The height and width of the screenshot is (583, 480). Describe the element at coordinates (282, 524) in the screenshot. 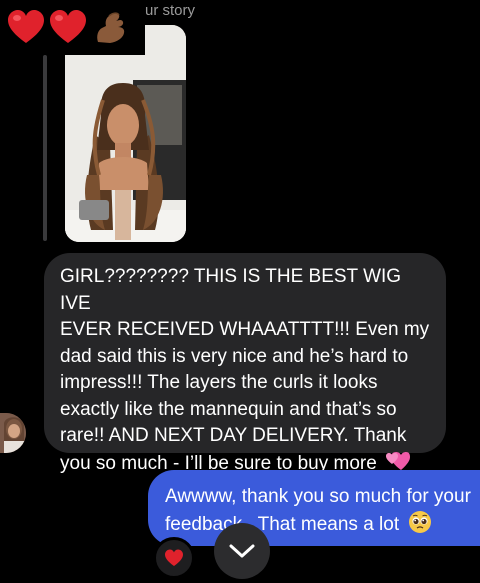

I see `message-line-text: feedback . That means a lot` at that location.